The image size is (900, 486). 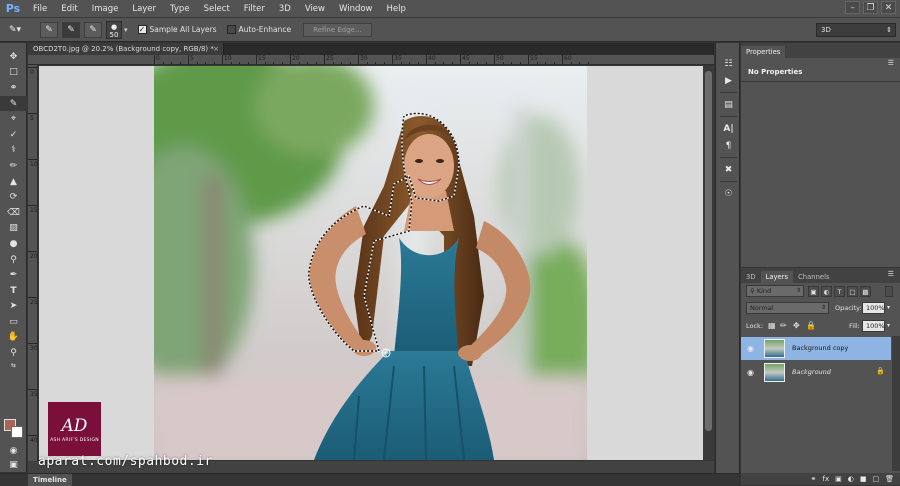 What do you see at coordinates (13, 135) in the screenshot?
I see `eyedropper-tool-icon: ✓` at bounding box center [13, 135].